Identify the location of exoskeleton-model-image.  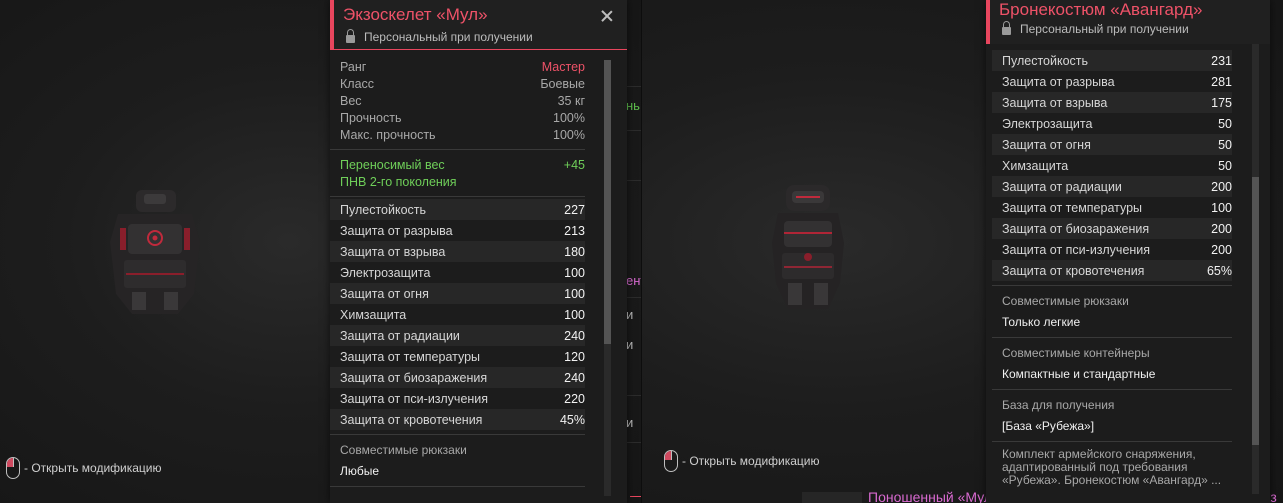
(155, 252).